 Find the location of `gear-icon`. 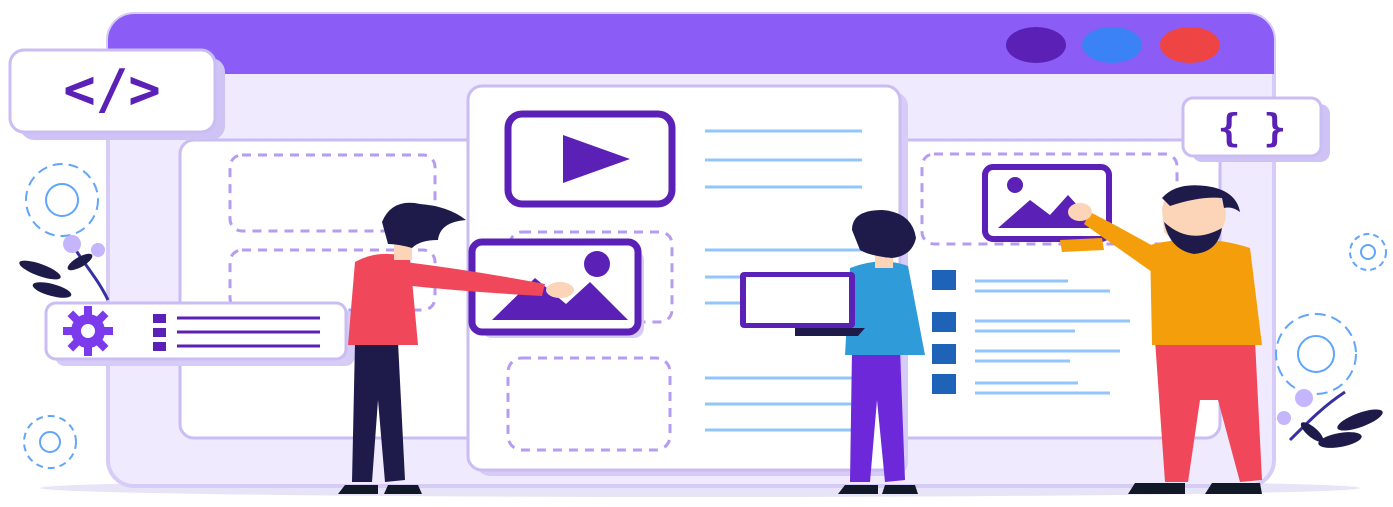

gear-icon is located at coordinates (88, 331).